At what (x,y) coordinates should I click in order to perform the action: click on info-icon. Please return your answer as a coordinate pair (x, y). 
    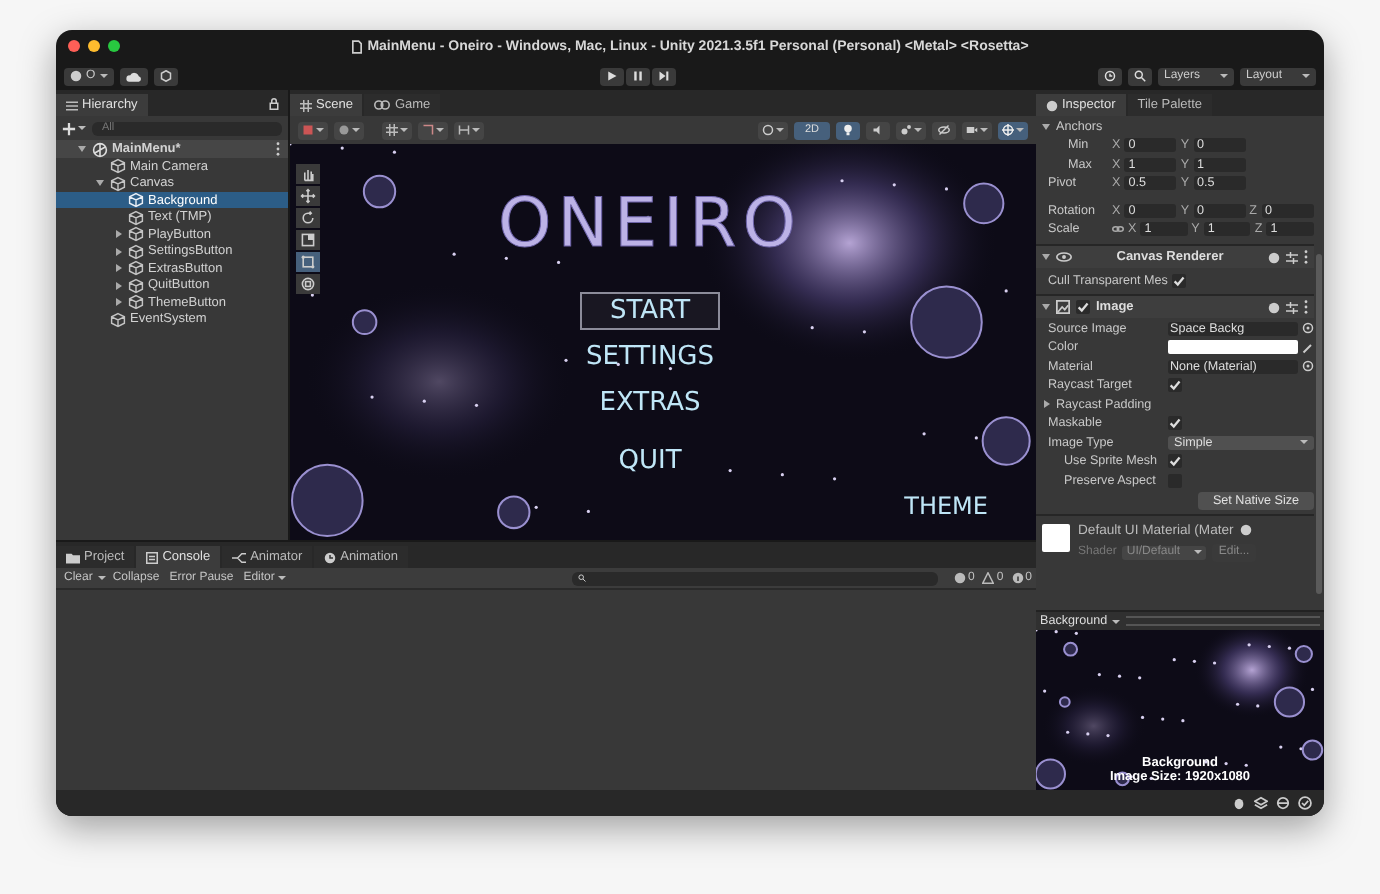
    Looking at the image, I should click on (1052, 105).